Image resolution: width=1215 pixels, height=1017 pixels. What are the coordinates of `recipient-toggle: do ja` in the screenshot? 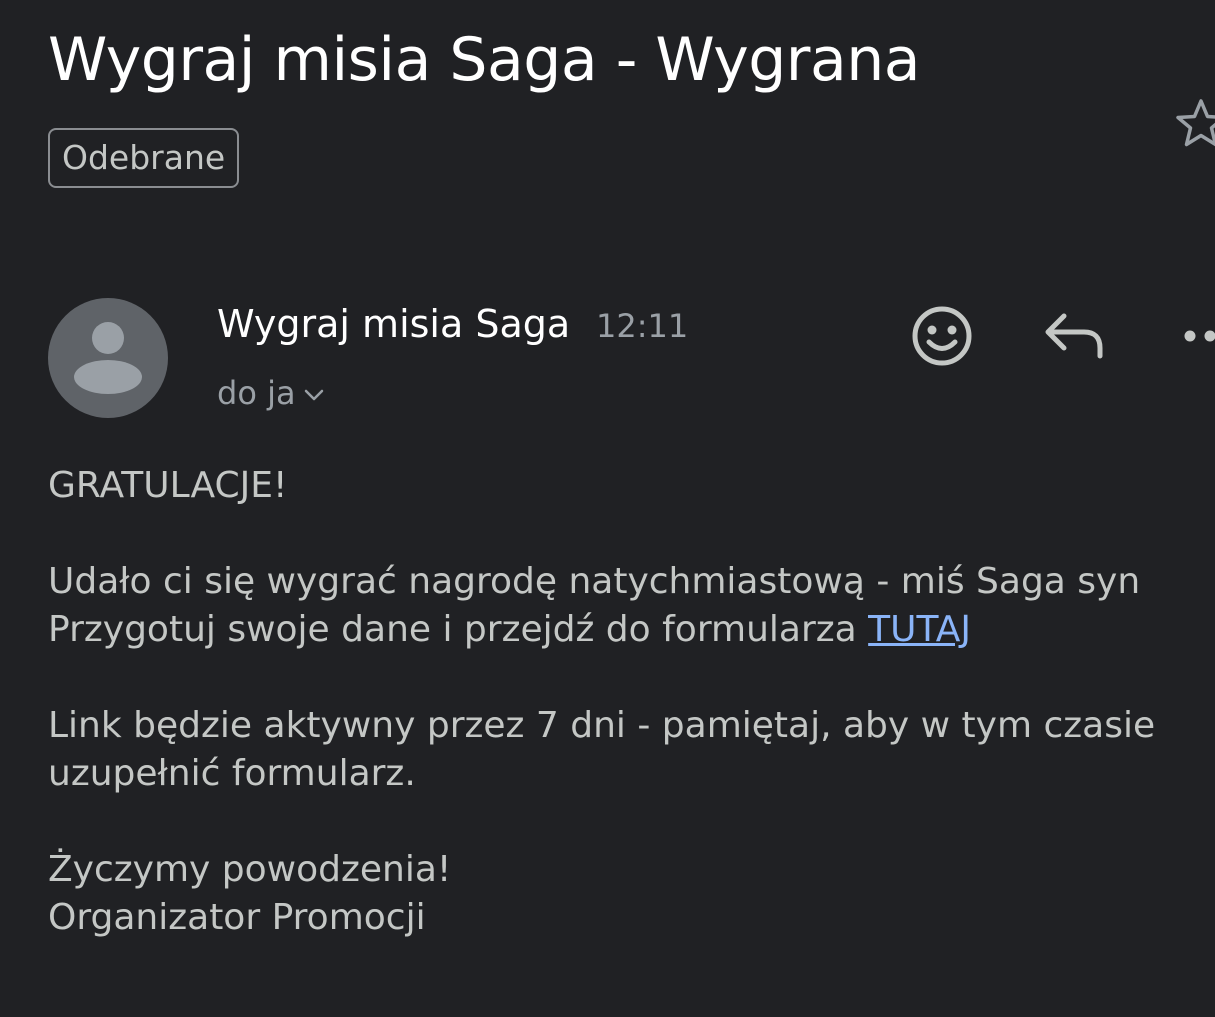 It's located at (271, 393).